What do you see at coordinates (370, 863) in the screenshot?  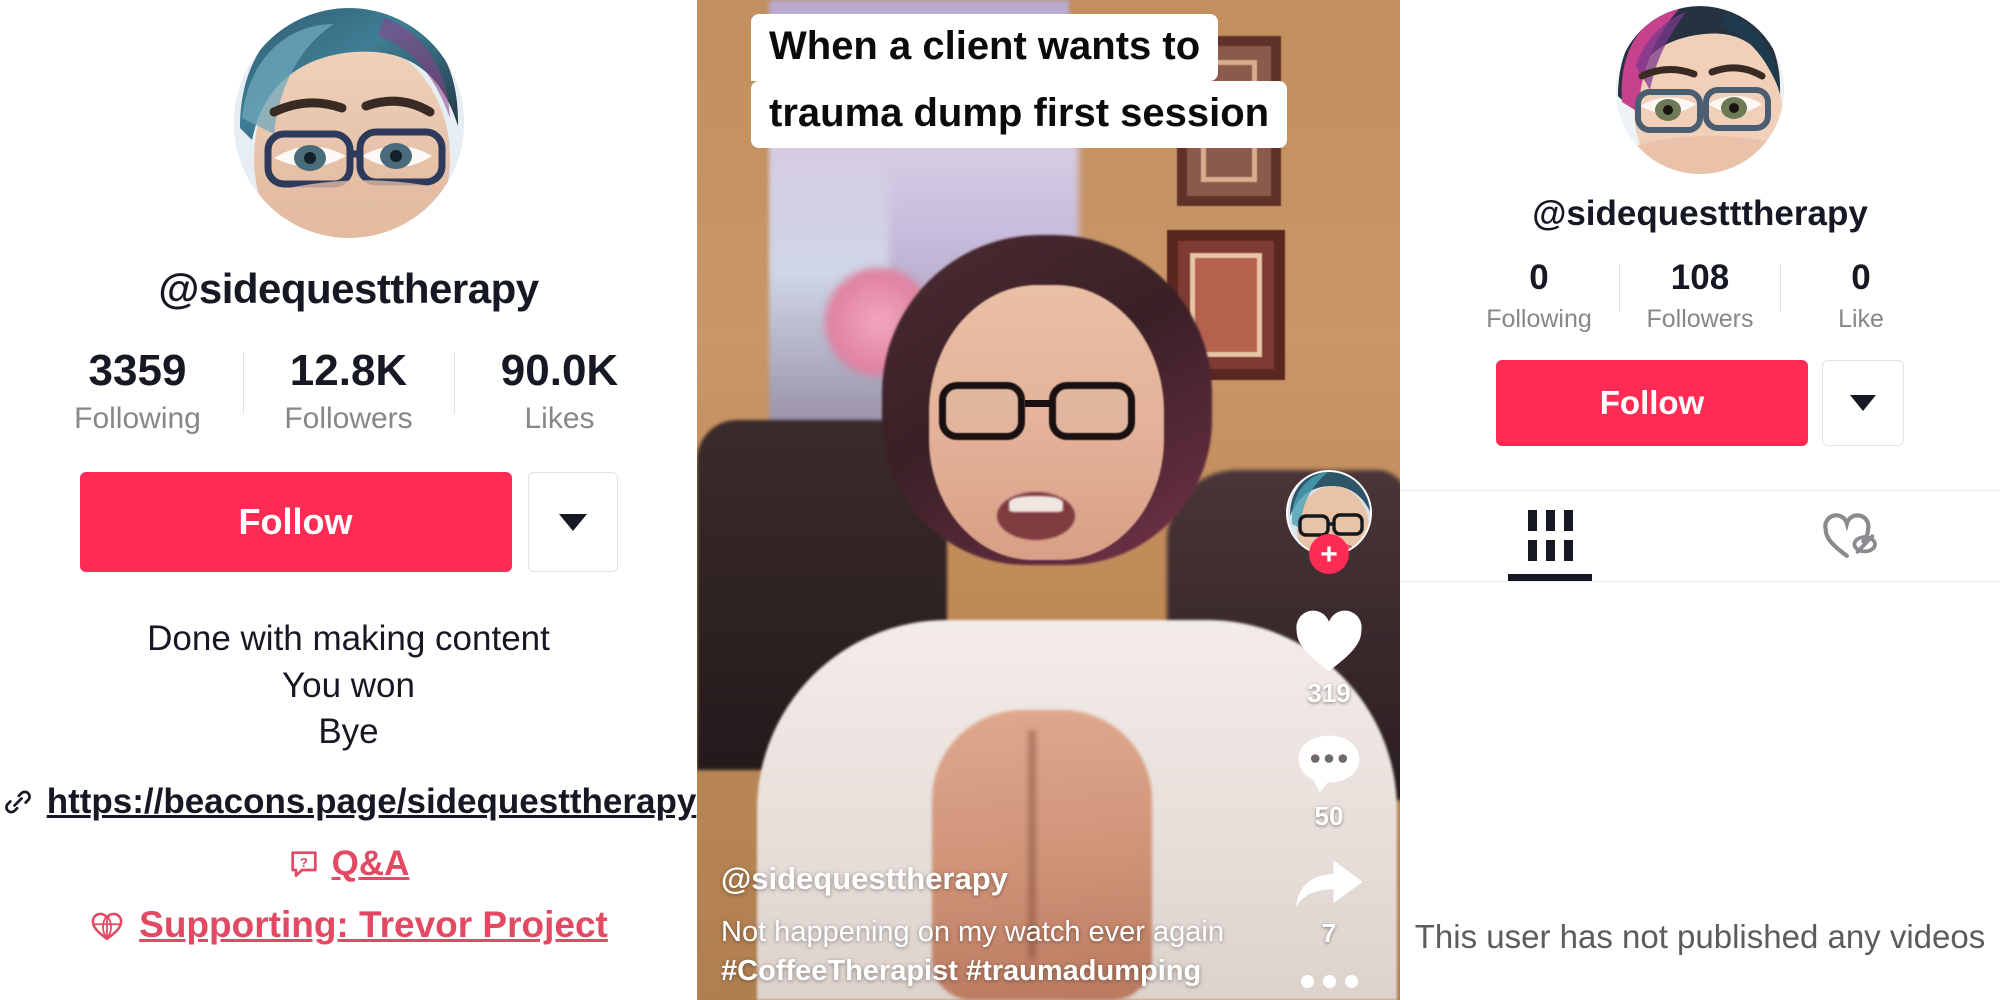 I see `qa-label: Q&A` at bounding box center [370, 863].